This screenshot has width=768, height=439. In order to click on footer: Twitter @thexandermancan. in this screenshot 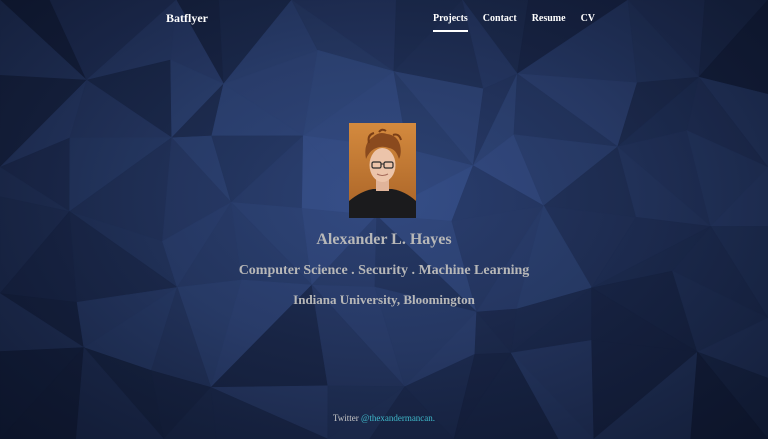, I will do `click(384, 418)`.